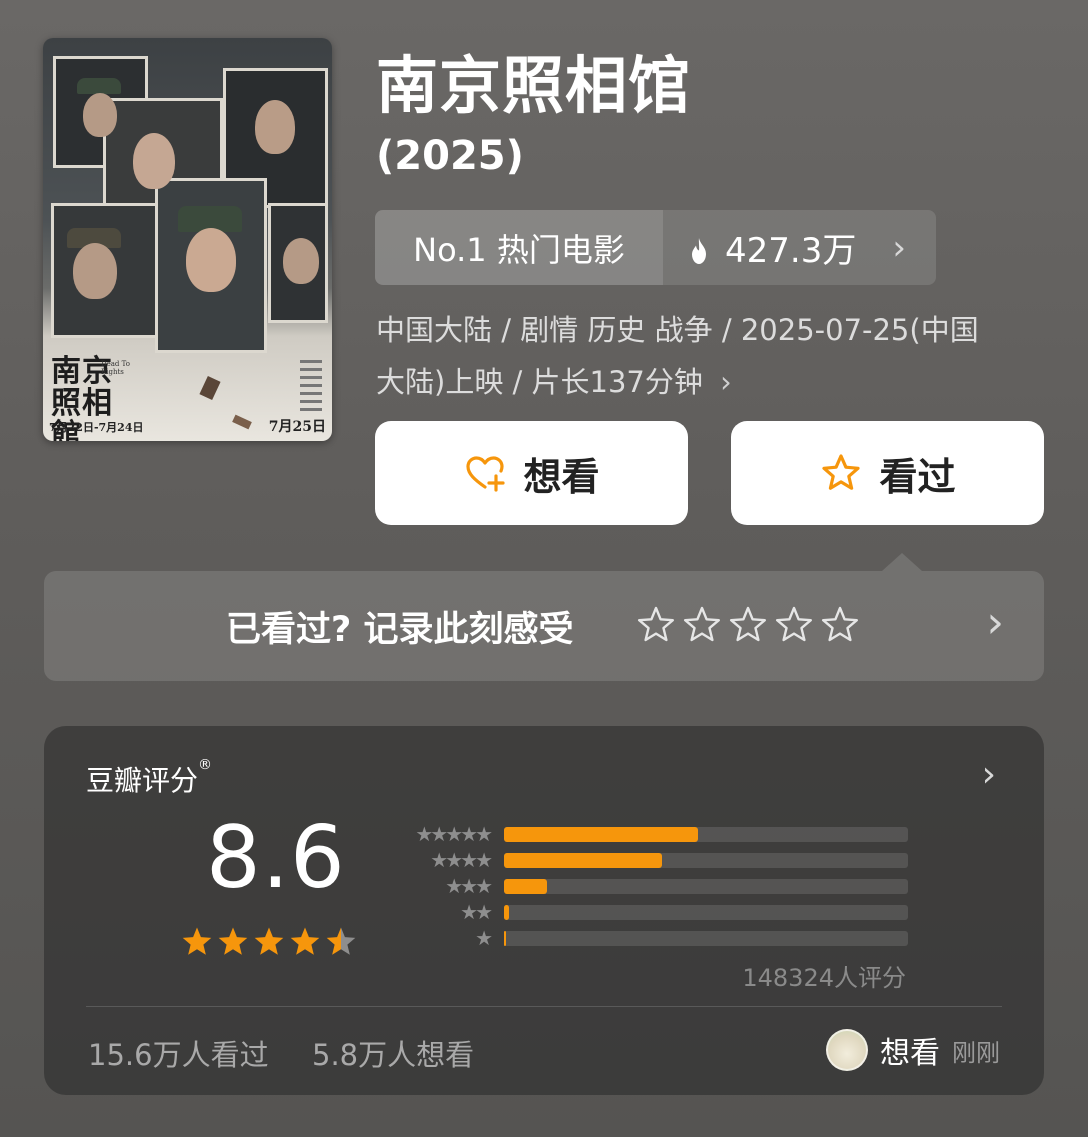  What do you see at coordinates (311, 385) in the screenshot?
I see `poster-credits` at bounding box center [311, 385].